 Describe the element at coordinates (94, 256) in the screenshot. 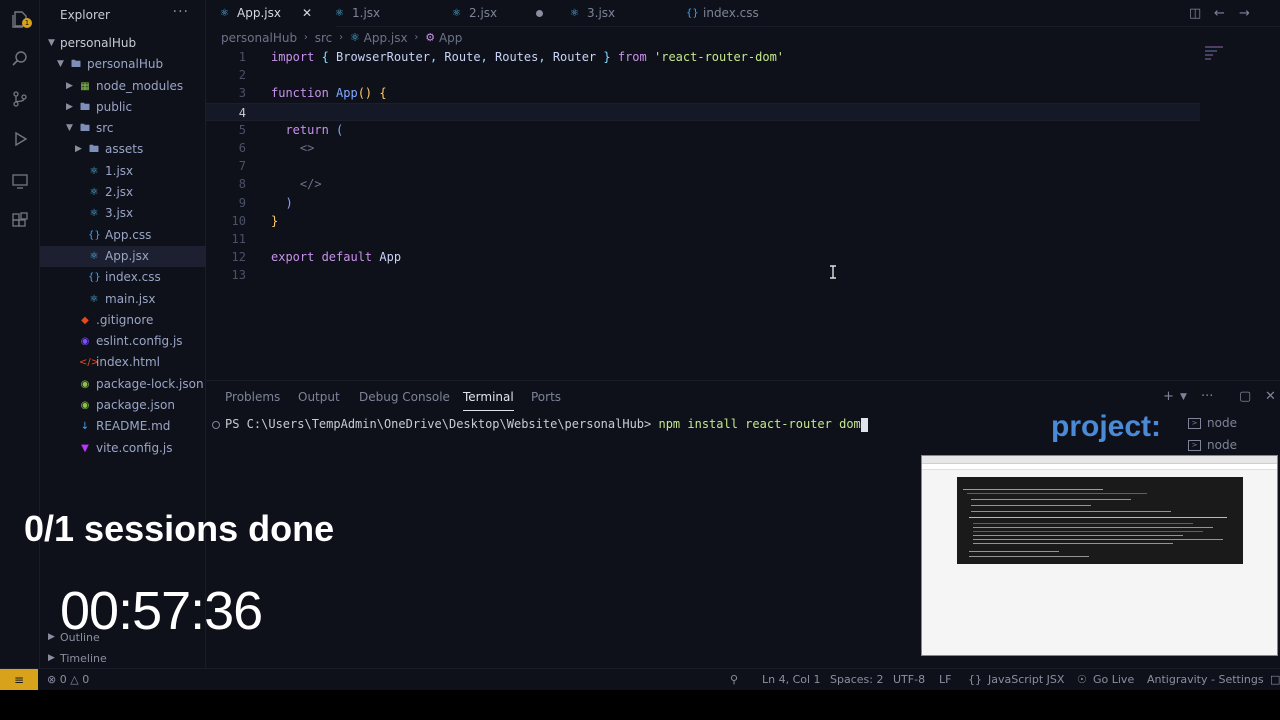

I see `react-icon: ⚛` at that location.